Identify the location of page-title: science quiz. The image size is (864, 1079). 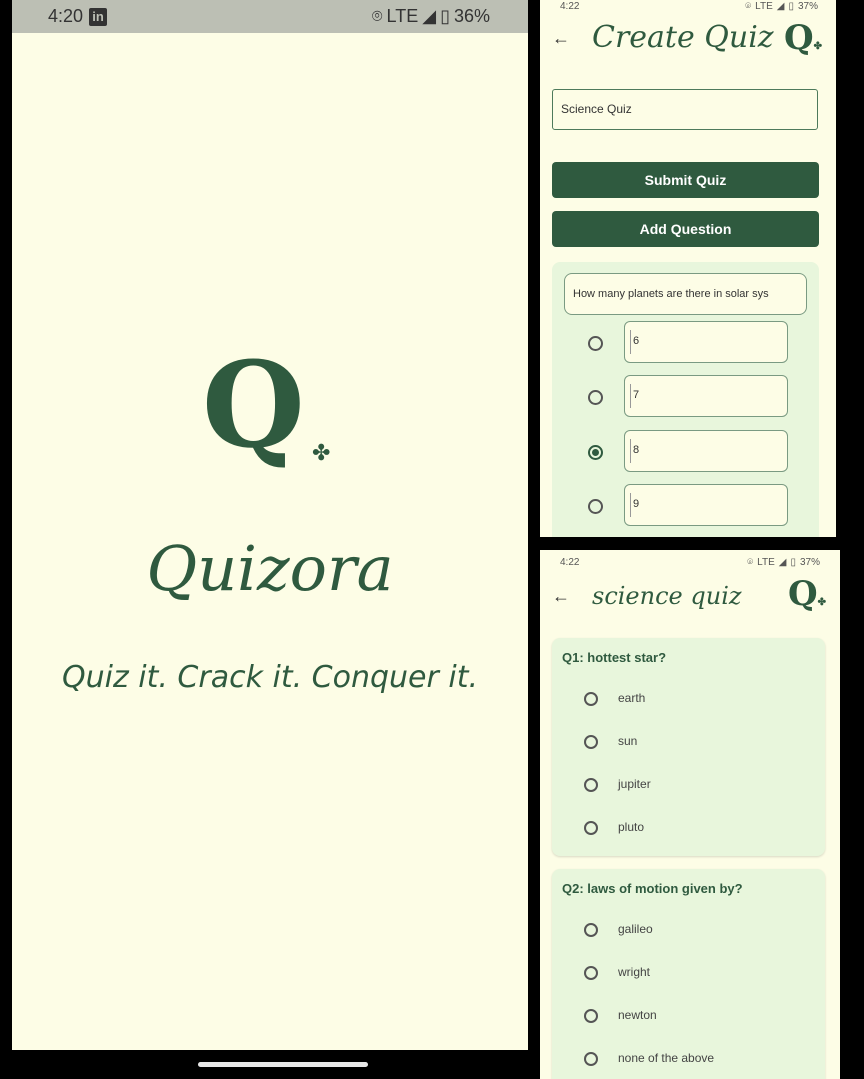
(667, 596).